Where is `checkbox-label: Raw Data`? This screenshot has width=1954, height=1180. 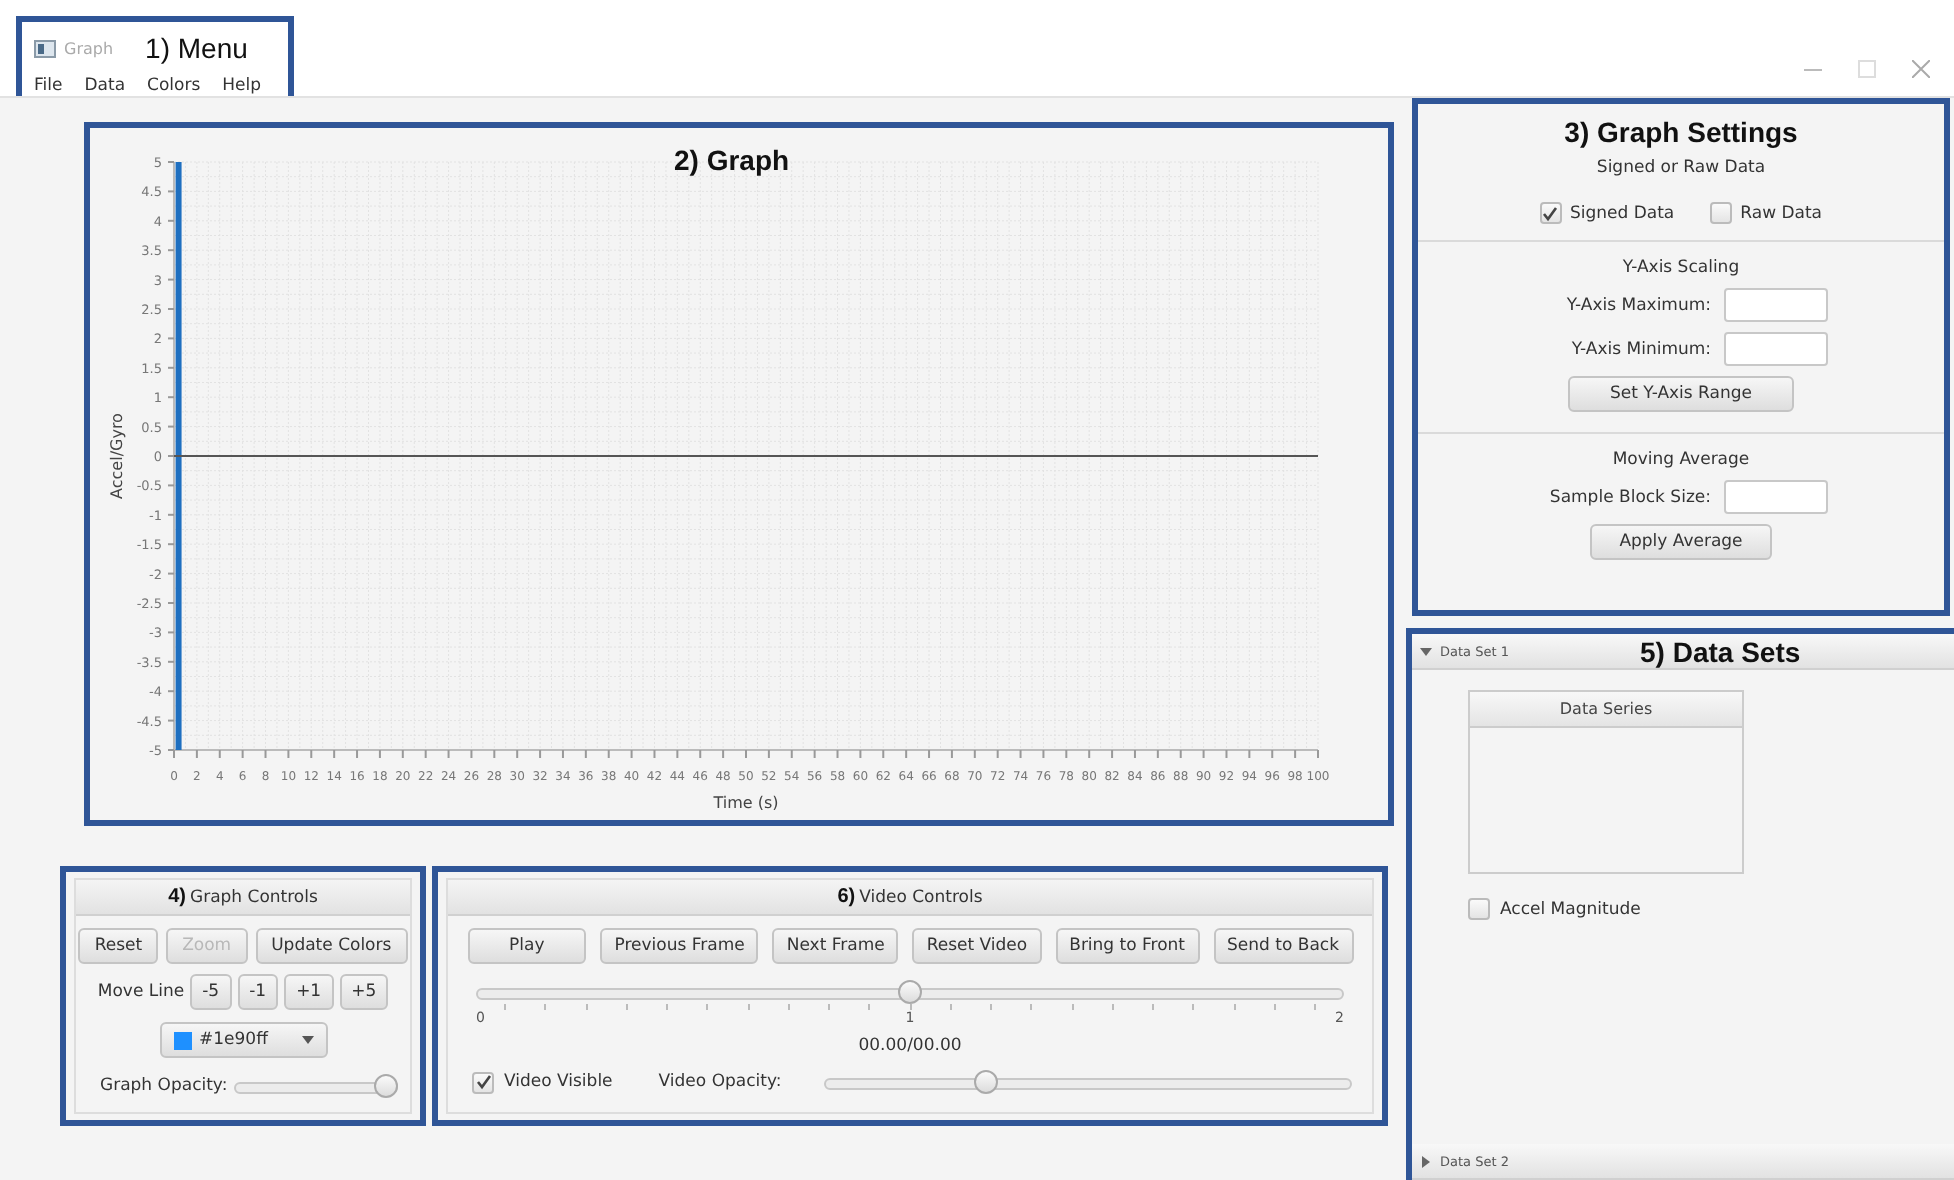
checkbox-label: Raw Data is located at coordinates (1781, 213).